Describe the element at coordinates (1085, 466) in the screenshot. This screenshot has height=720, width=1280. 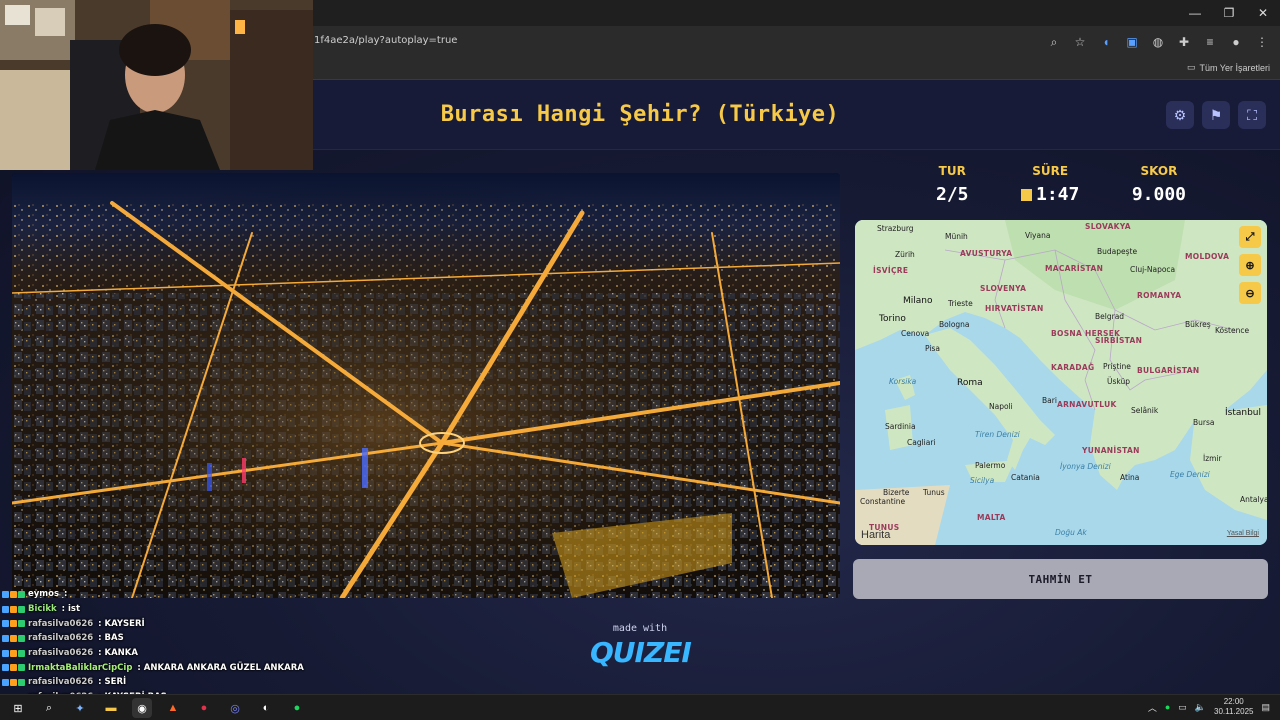
I see `map-label: İyonya Denizi` at that location.